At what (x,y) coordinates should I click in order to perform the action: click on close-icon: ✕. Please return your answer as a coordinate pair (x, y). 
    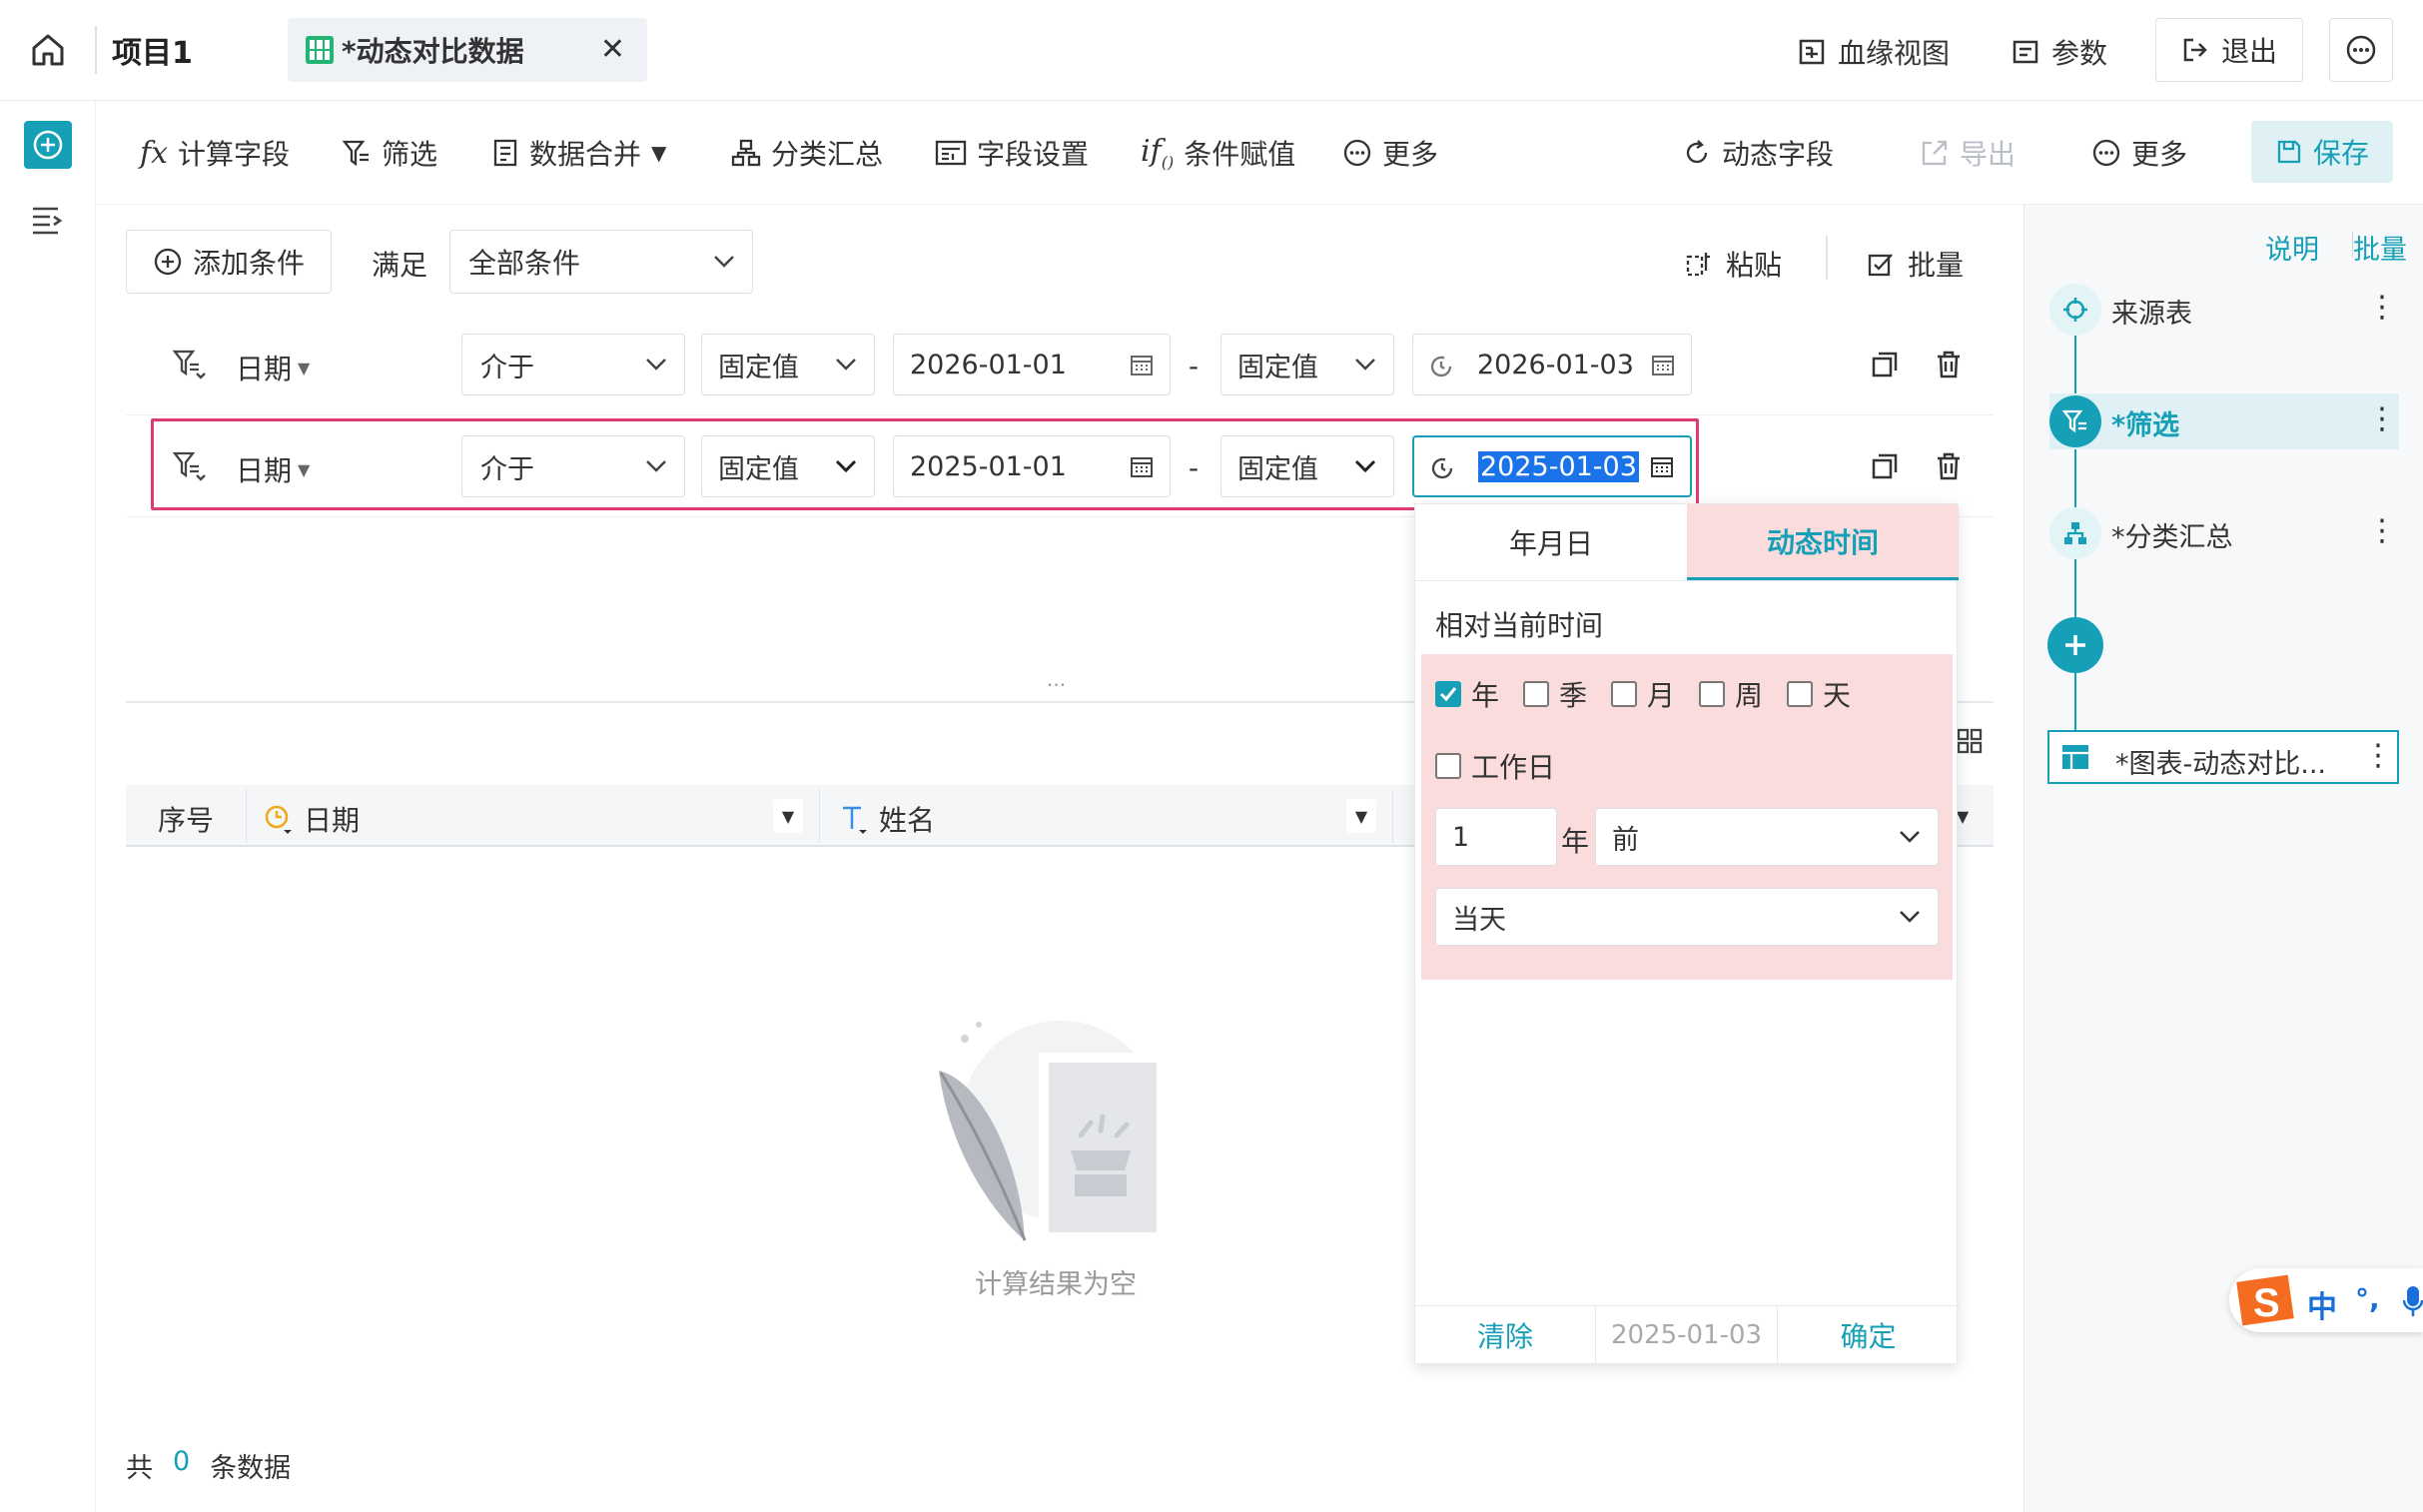
    Looking at the image, I should click on (612, 50).